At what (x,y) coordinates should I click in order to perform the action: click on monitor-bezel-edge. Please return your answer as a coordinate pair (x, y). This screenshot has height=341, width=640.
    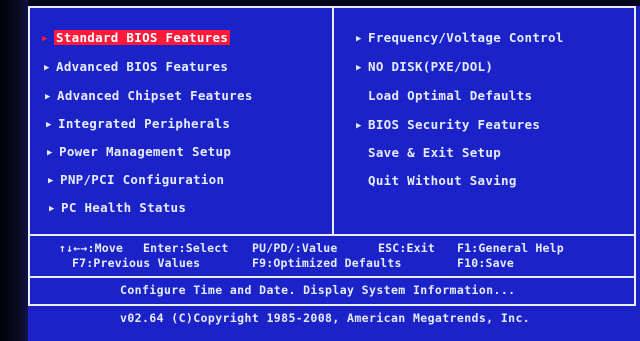
    Looking at the image, I should click on (14, 170).